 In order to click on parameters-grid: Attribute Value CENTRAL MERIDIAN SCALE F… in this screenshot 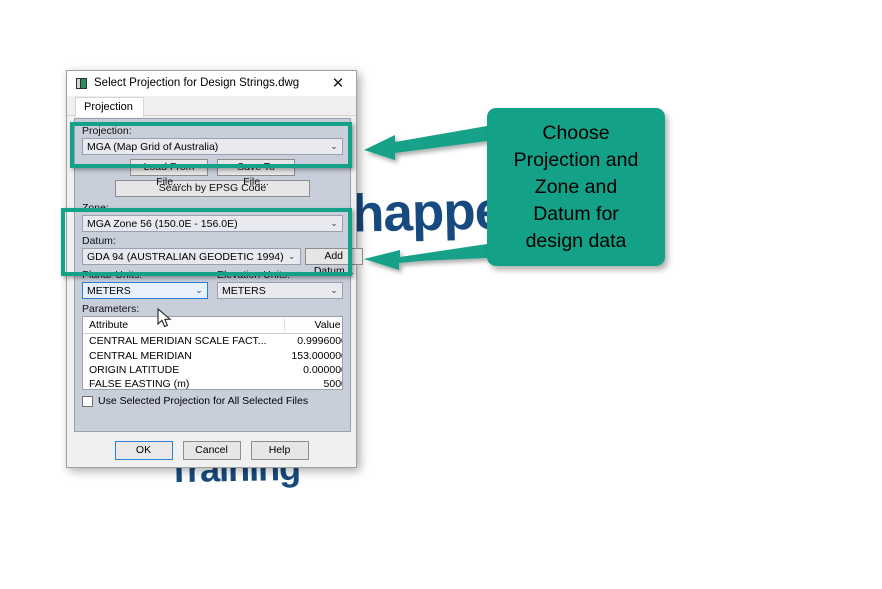, I will do `click(212, 353)`.